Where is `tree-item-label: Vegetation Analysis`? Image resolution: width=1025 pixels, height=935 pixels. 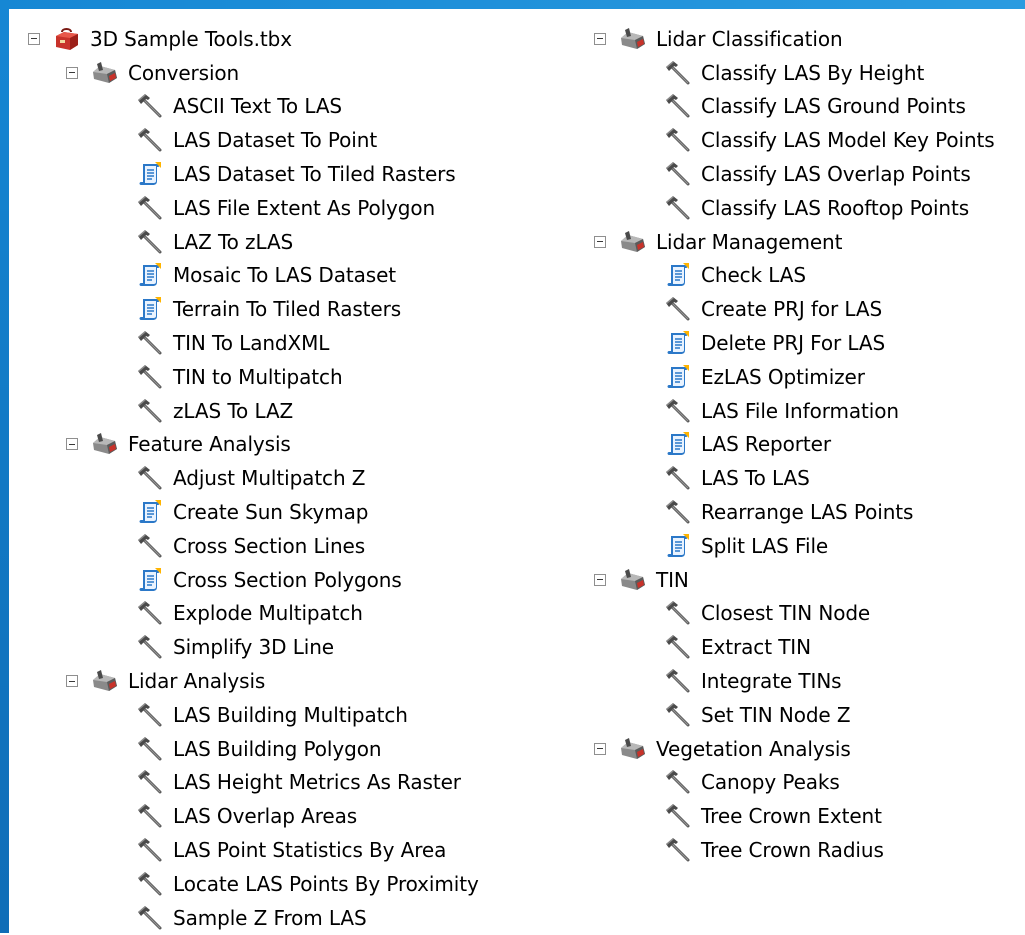 tree-item-label: Vegetation Analysis is located at coordinates (753, 748).